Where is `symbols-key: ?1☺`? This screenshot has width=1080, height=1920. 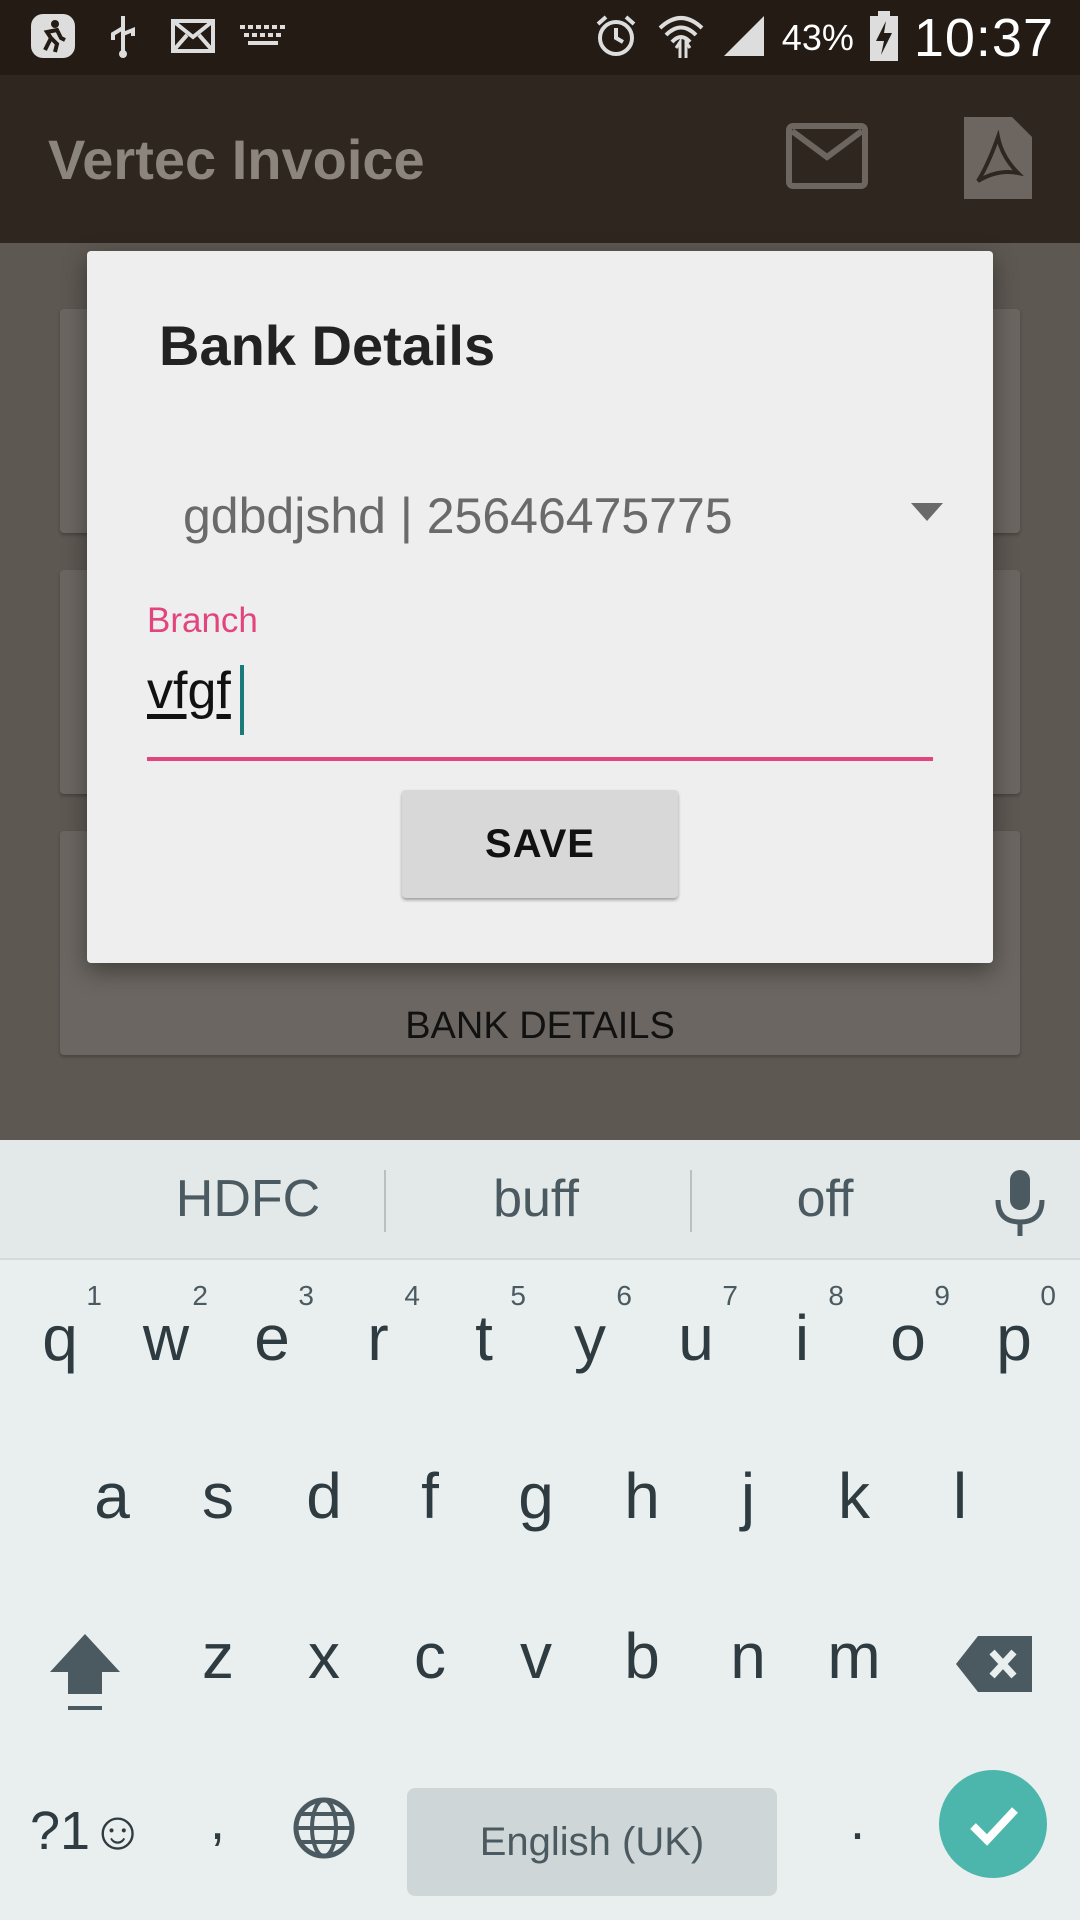
symbols-key: ?1☺ is located at coordinates (87, 1831).